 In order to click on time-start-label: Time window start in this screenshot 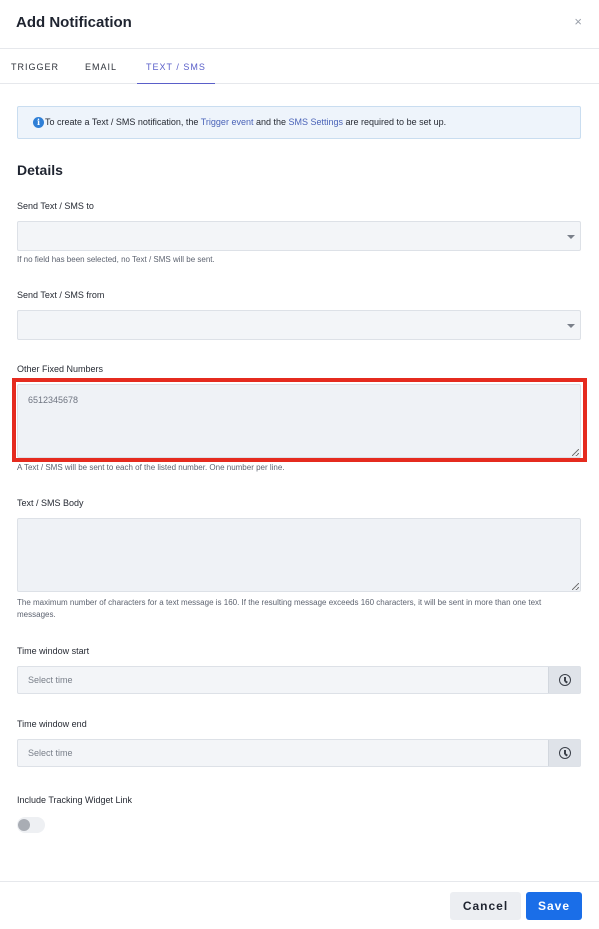, I will do `click(53, 651)`.